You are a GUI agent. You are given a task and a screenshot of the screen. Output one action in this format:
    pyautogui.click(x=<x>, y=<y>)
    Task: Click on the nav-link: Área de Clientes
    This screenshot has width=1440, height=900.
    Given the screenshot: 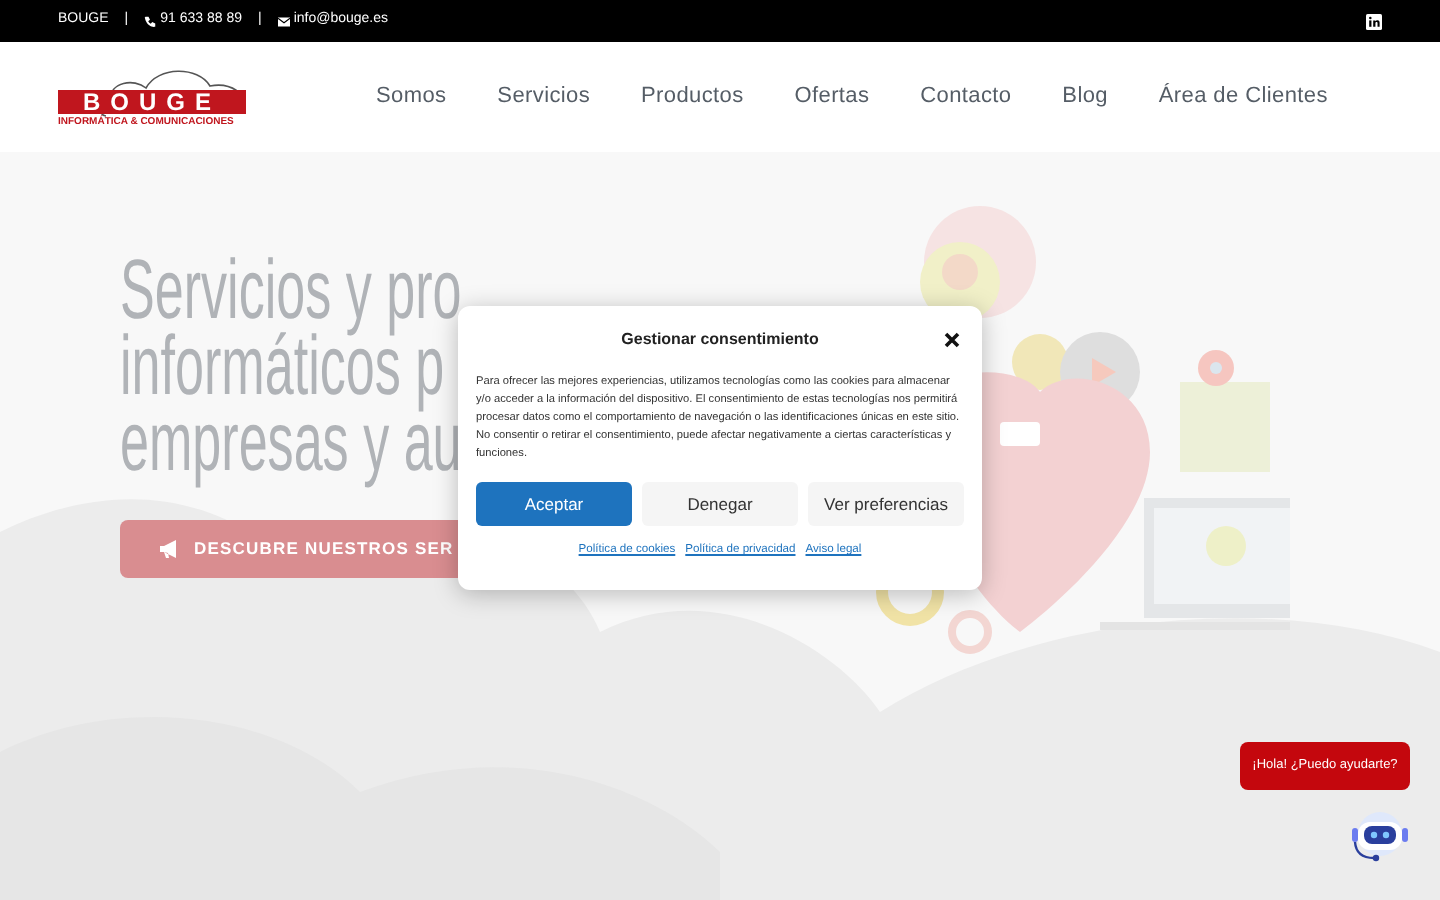 What is the action you would take?
    pyautogui.click(x=1243, y=97)
    